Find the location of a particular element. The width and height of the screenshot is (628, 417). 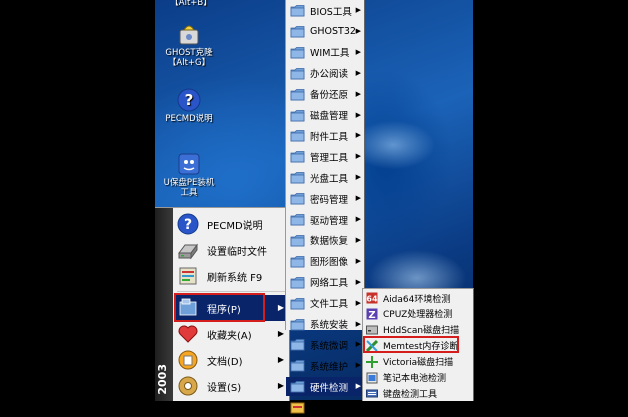

hardware-item: 键盘检测工具 is located at coordinates (418, 393).